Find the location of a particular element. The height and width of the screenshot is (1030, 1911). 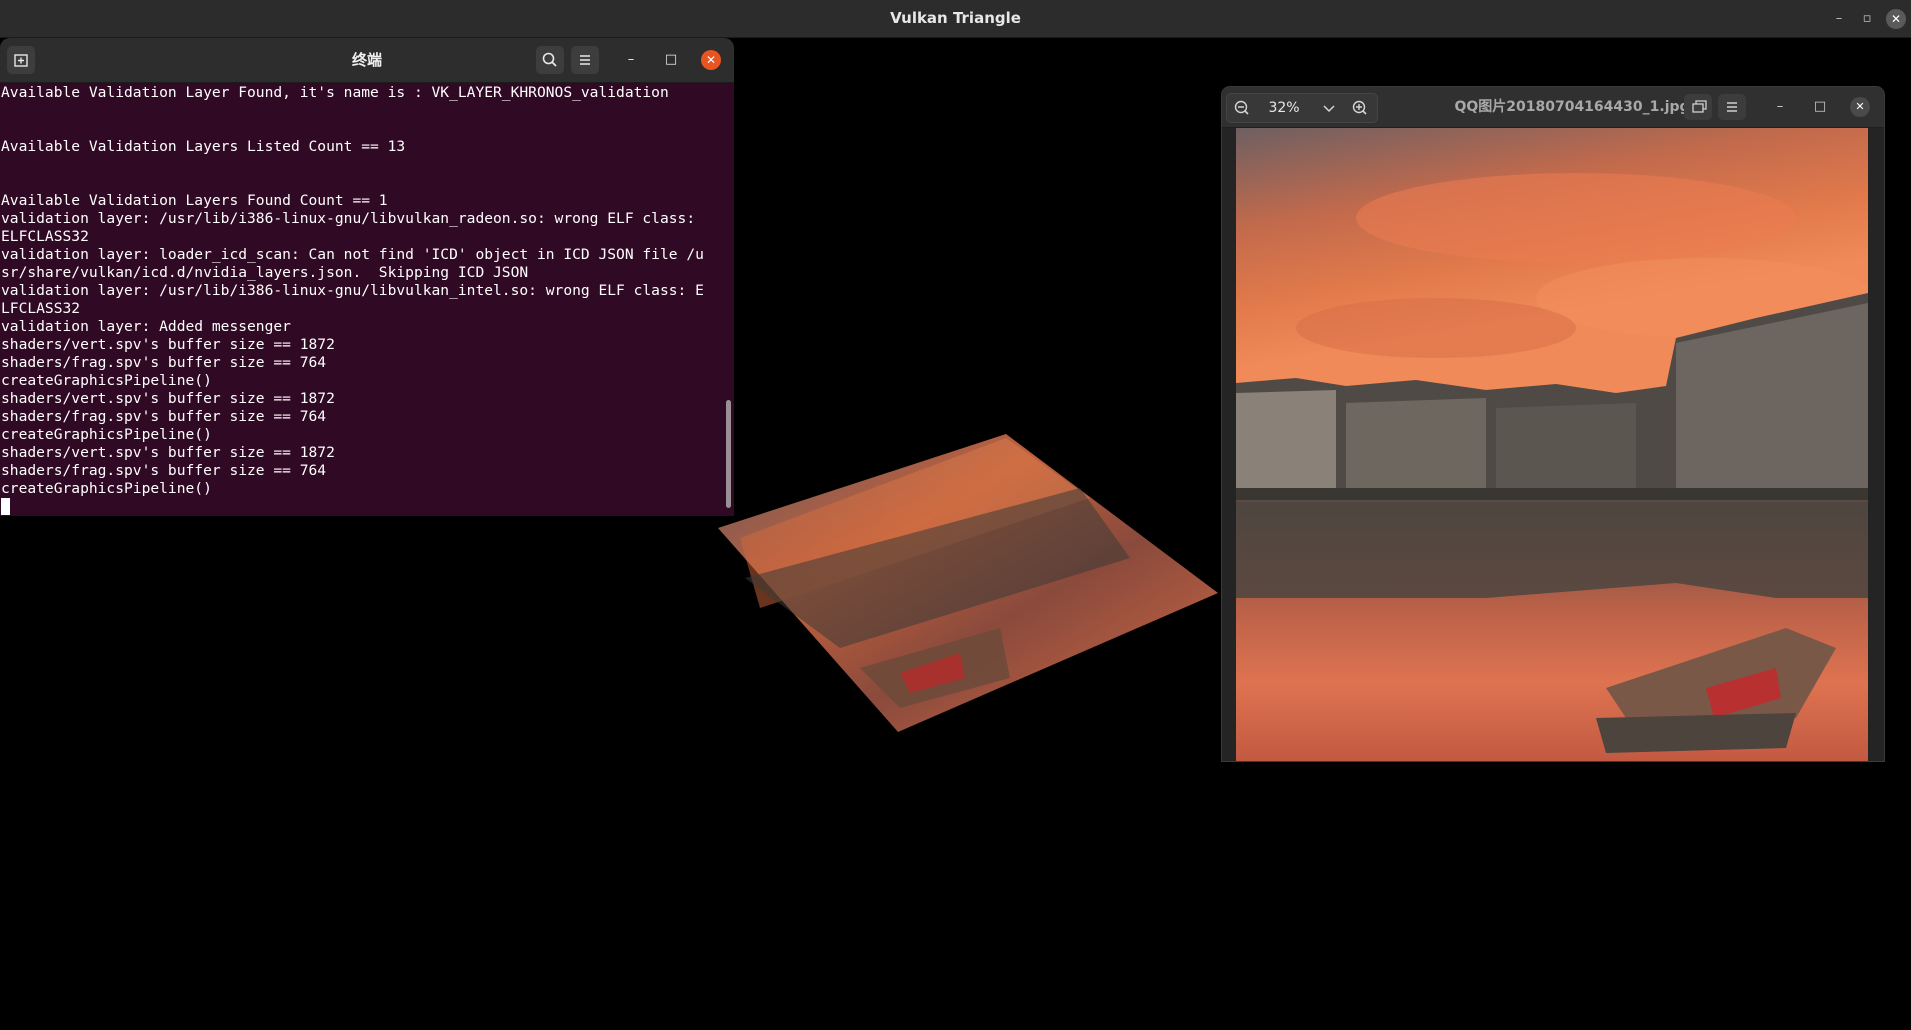

zoom-control: 32% is located at coordinates (1302, 108).